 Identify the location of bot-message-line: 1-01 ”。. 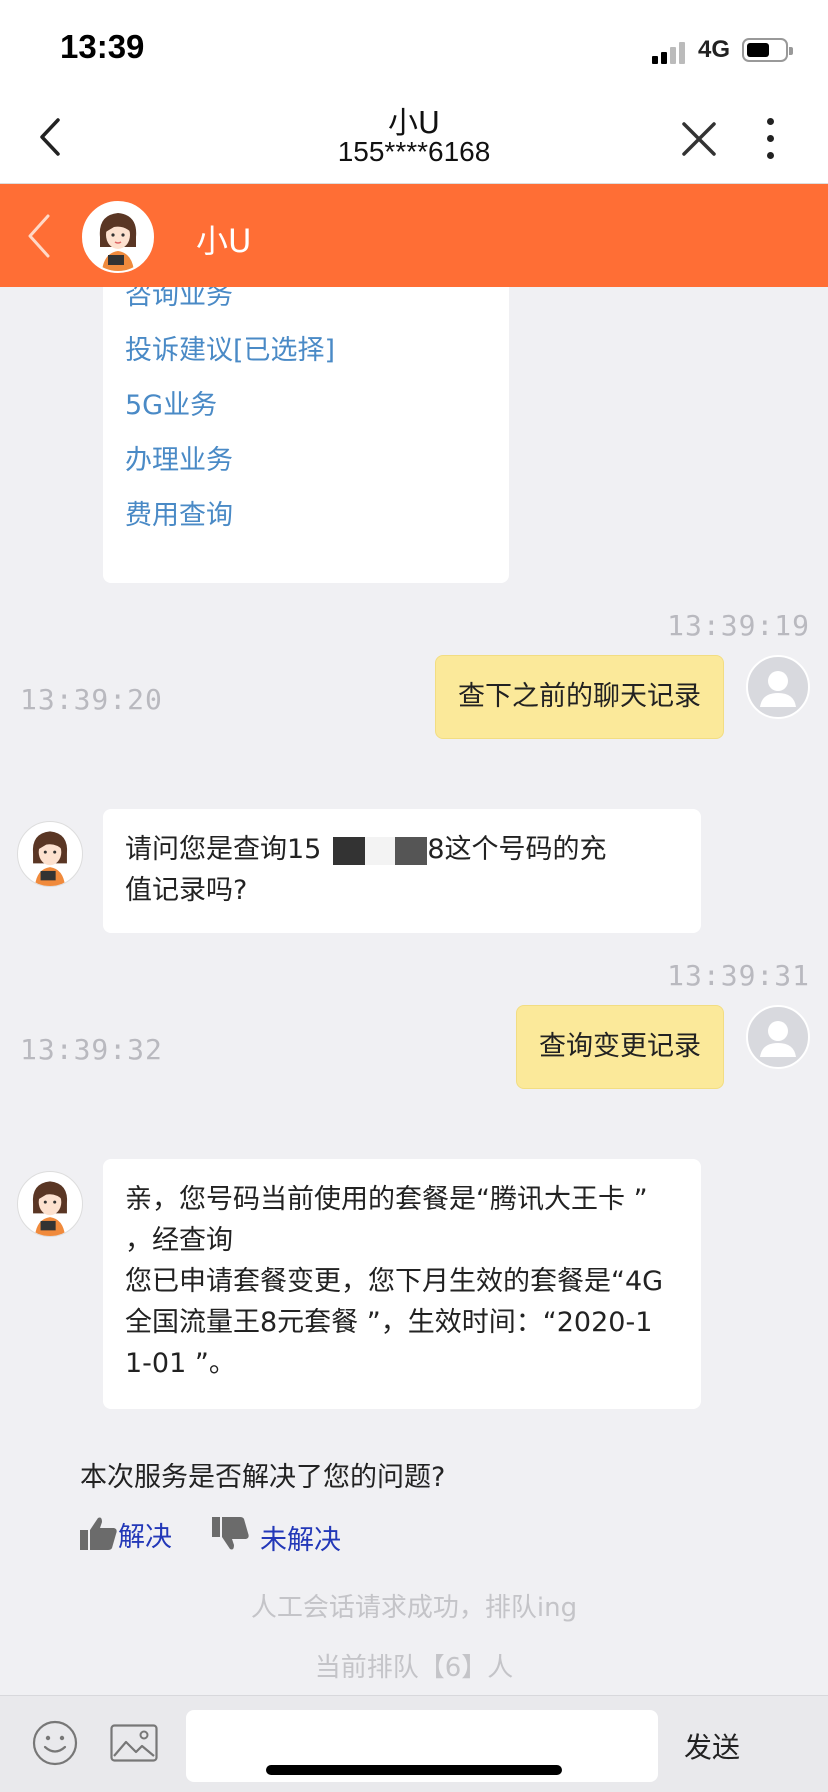
(180, 1363).